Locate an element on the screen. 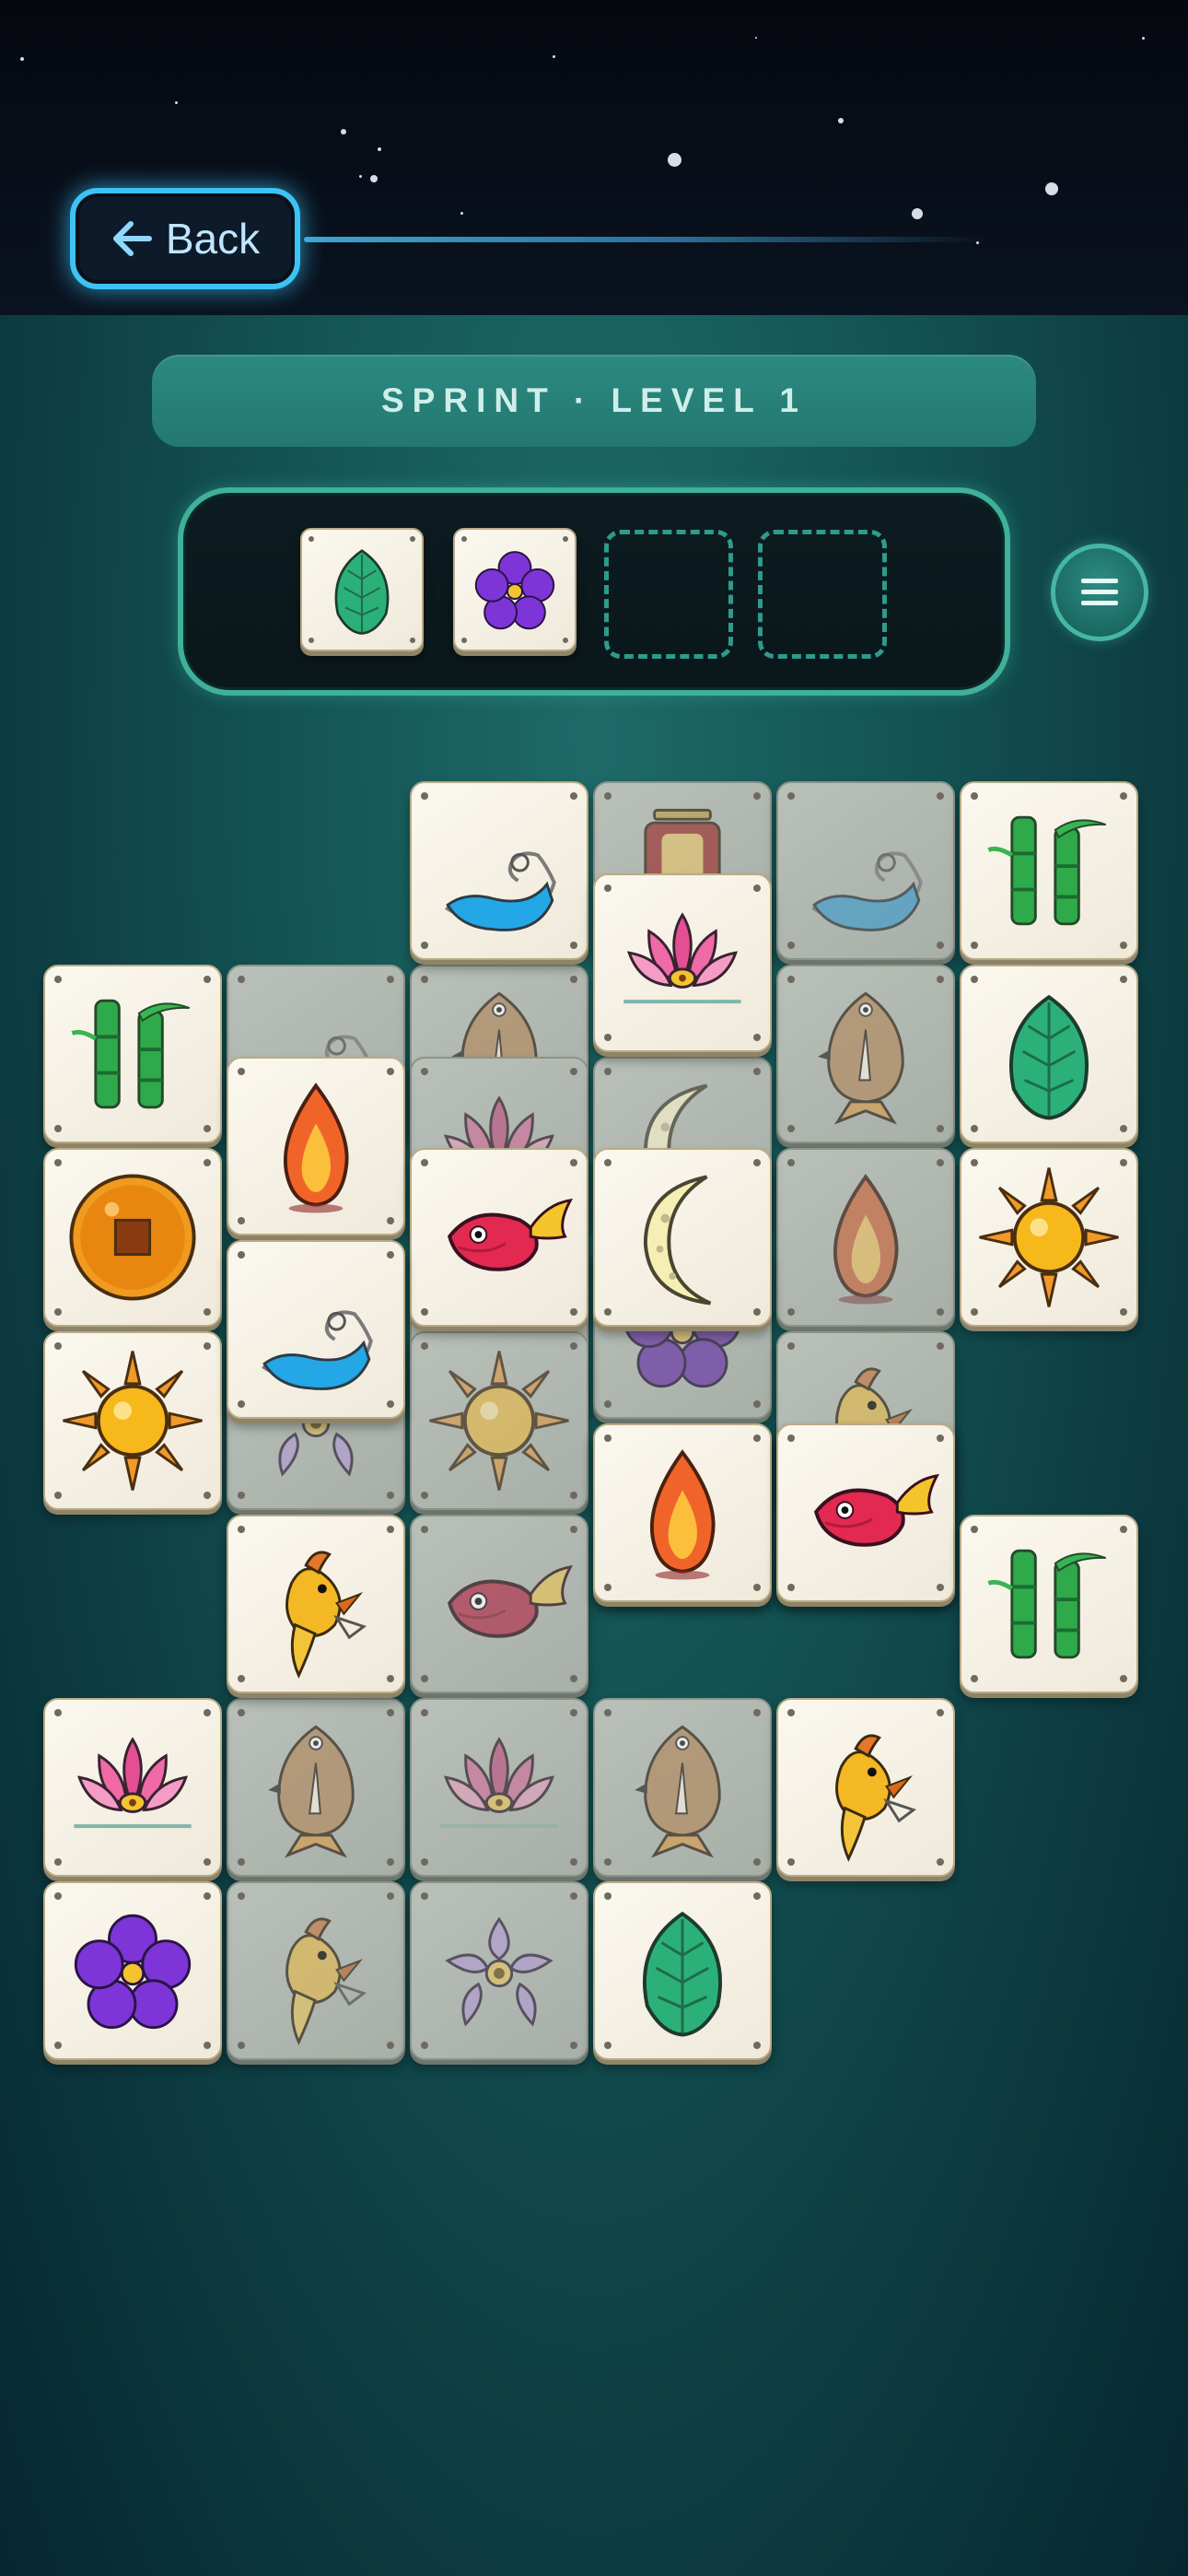  level-title: SPRINT · LEVEL 1 is located at coordinates (594, 400).